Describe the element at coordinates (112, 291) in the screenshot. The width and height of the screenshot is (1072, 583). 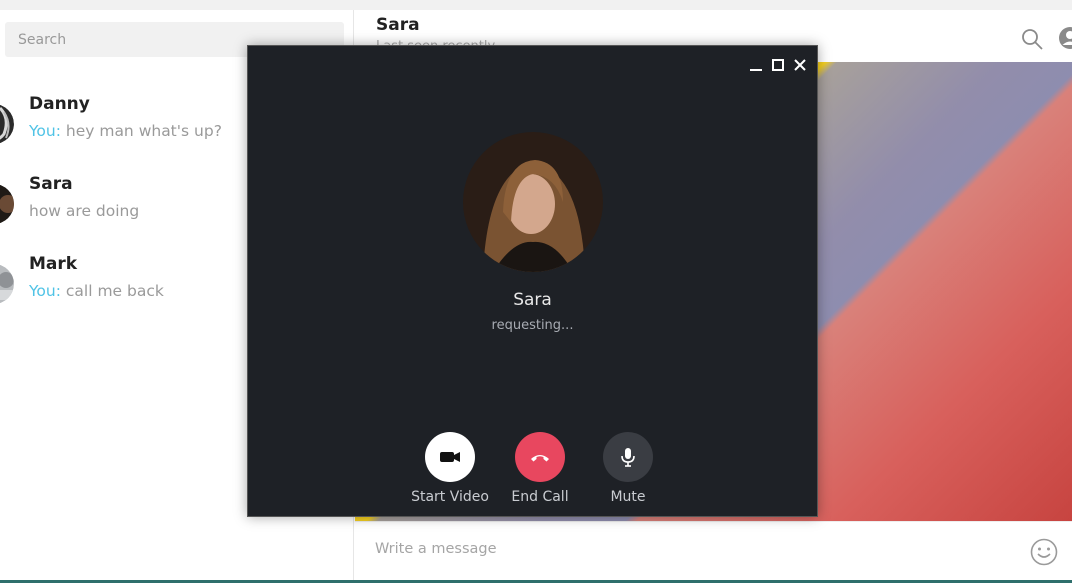
I see `chat-preview-text: call me back` at that location.